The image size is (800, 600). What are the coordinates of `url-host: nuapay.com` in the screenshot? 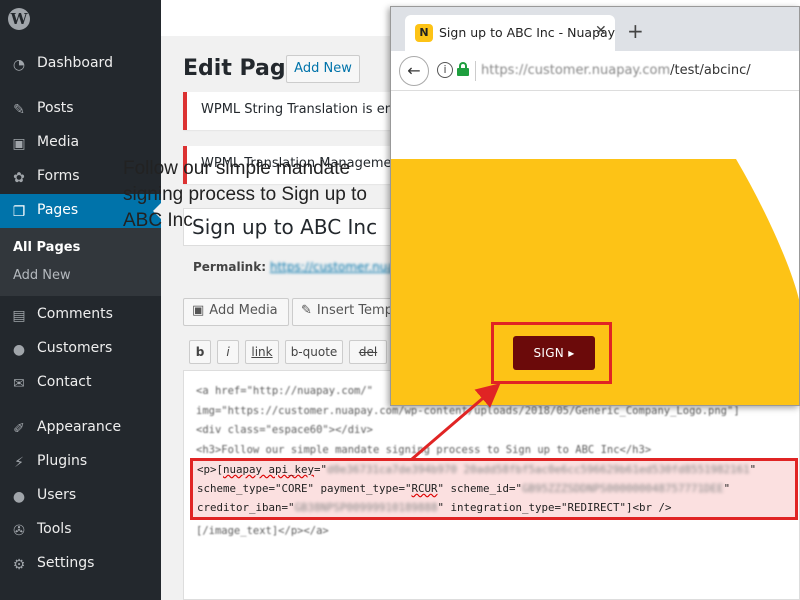 It's located at (631, 70).